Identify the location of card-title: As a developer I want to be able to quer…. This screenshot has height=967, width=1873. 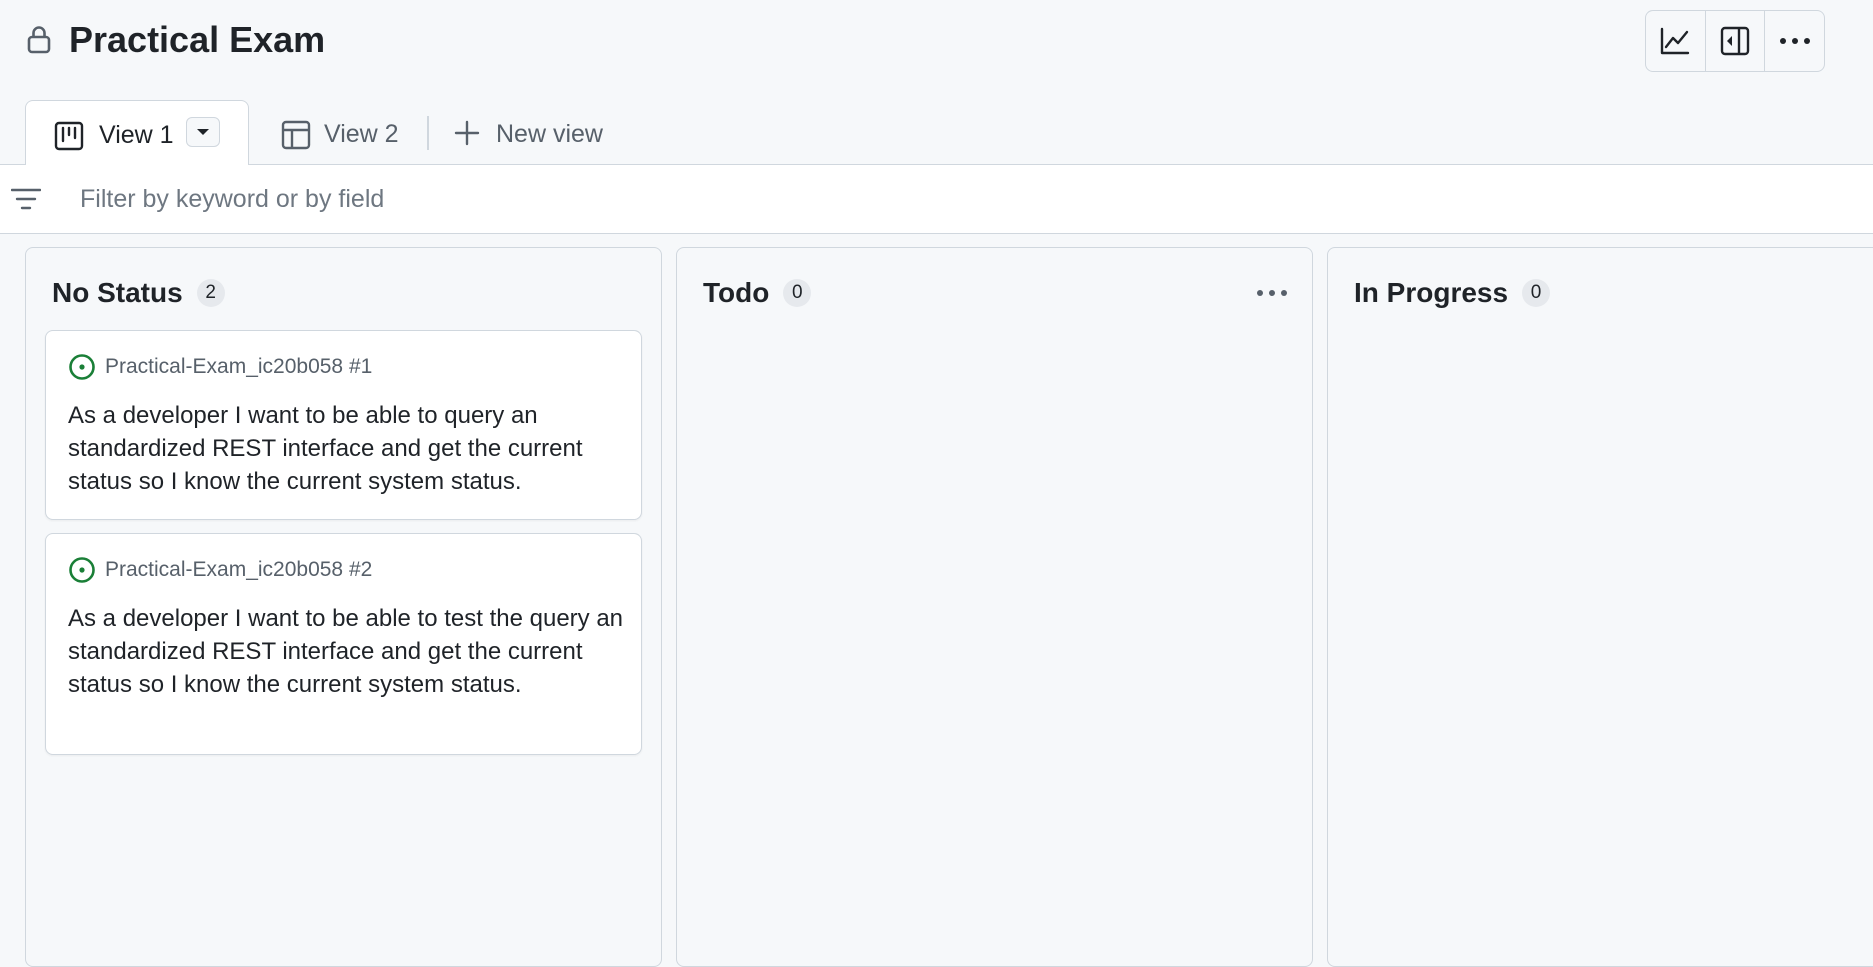
(348, 448).